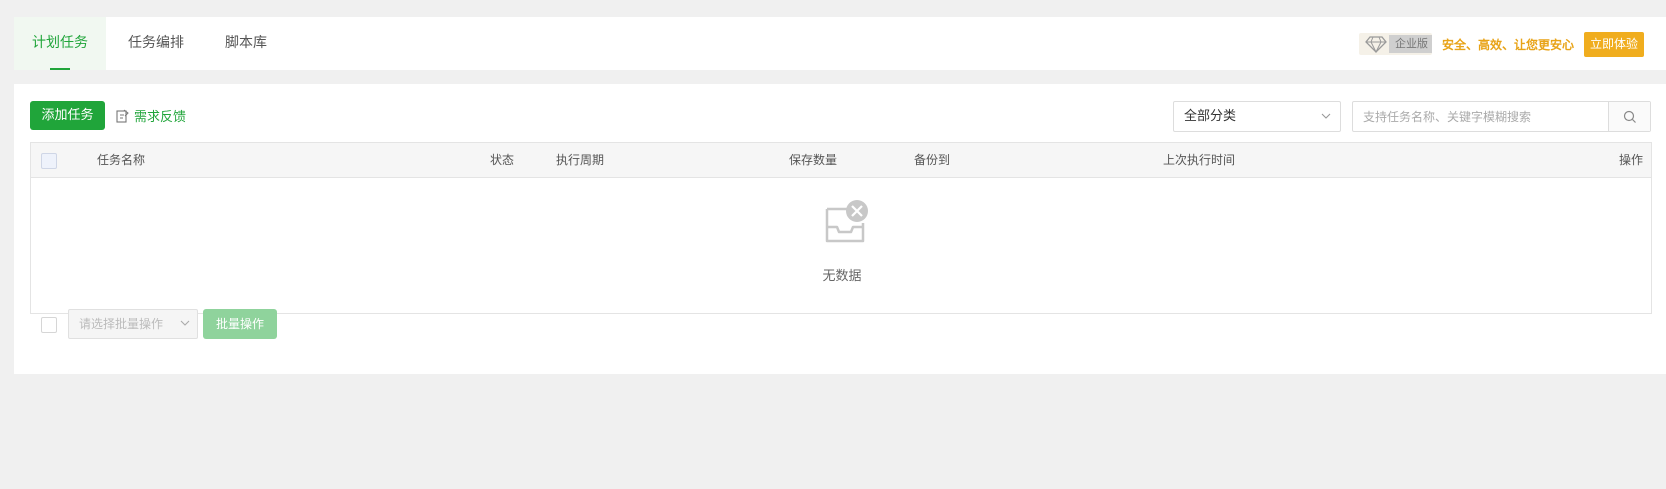  I want to click on try-now-button: 立即体验, so click(1613, 44).